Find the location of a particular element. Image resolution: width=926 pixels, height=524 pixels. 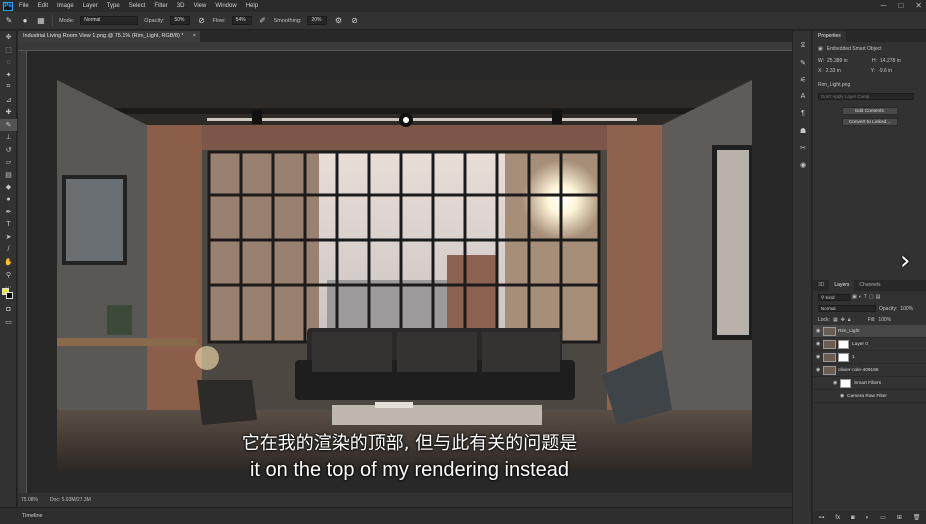

character-panel-icon: A is located at coordinates (803, 96).